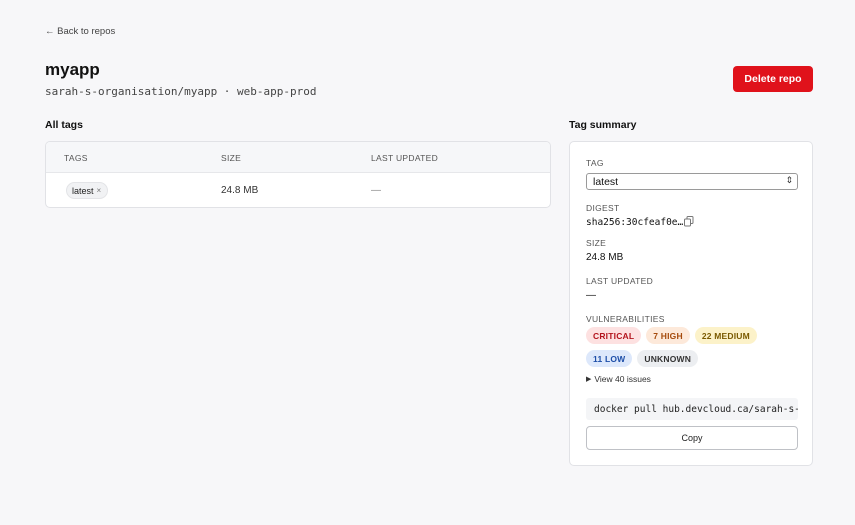 The height and width of the screenshot is (525, 855). I want to click on vulnerability-badges-row-1: CRITICAL 7 HIGH 22 MEDIUM, so click(671, 335).